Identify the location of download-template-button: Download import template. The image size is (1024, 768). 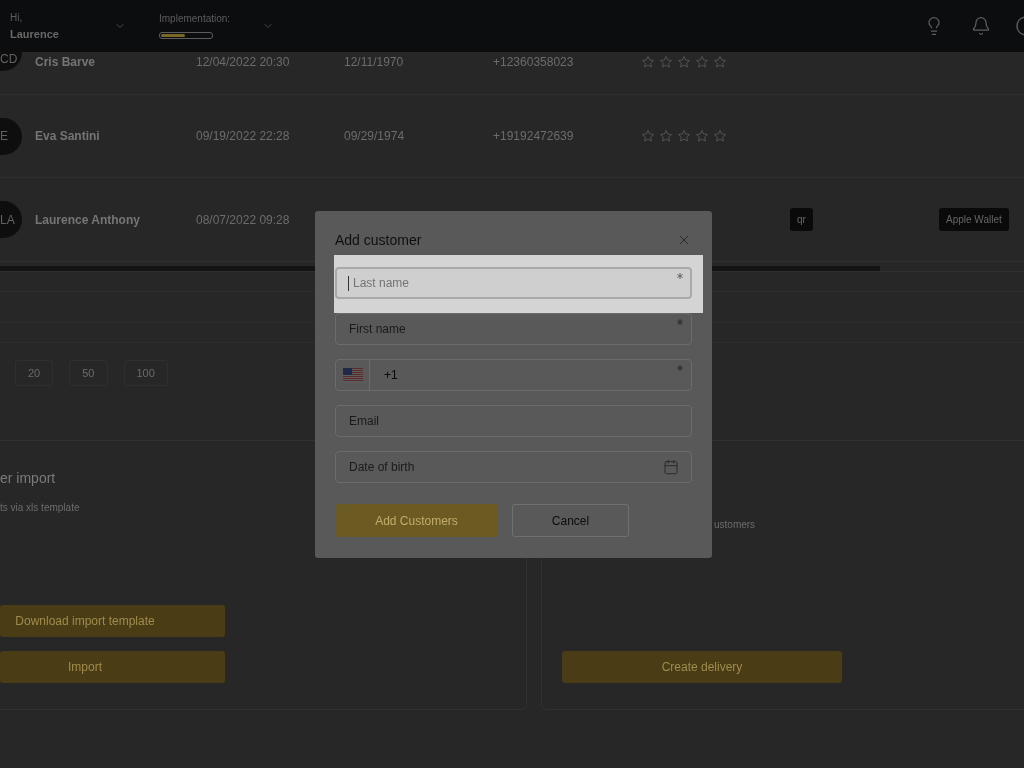
(112, 621).